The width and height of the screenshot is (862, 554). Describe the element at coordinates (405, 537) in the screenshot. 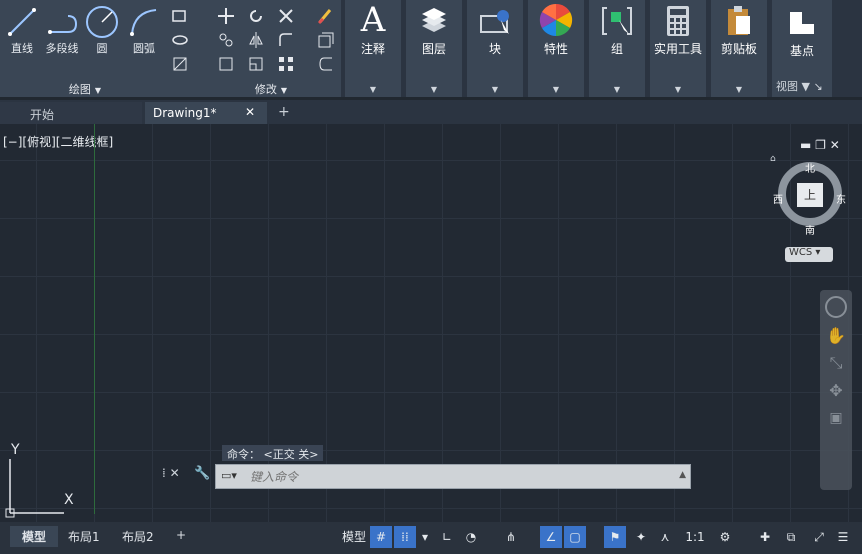

I see `snap-icon: ⁞⁞` at that location.